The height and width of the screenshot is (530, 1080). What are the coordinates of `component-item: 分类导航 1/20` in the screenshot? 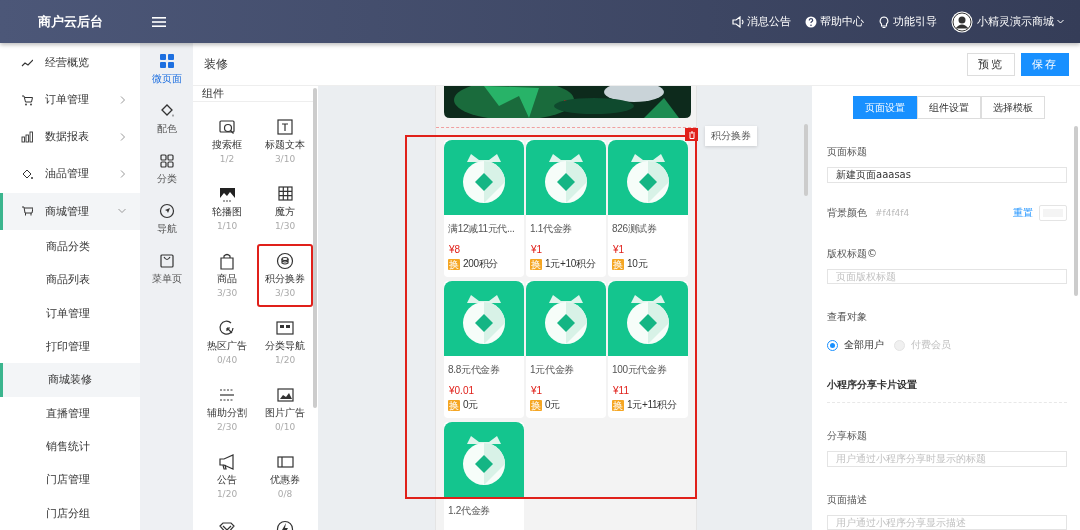 It's located at (285, 342).